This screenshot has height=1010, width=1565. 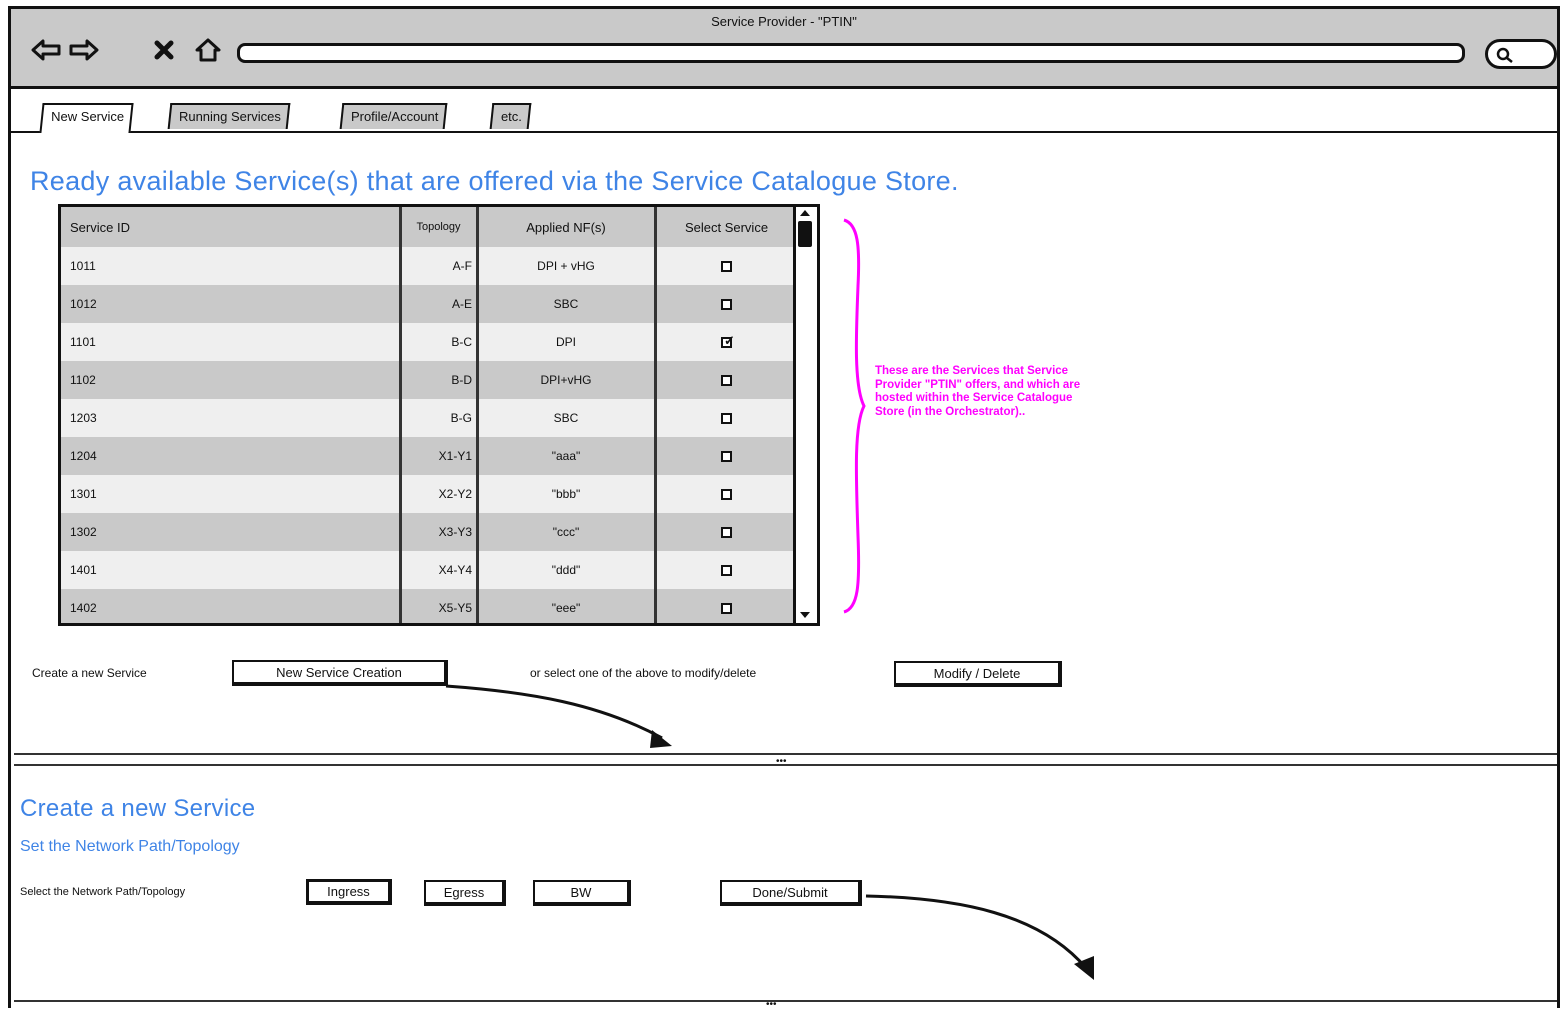 What do you see at coordinates (439, 606) in the screenshot?
I see `cell-topology: X5-Y5` at bounding box center [439, 606].